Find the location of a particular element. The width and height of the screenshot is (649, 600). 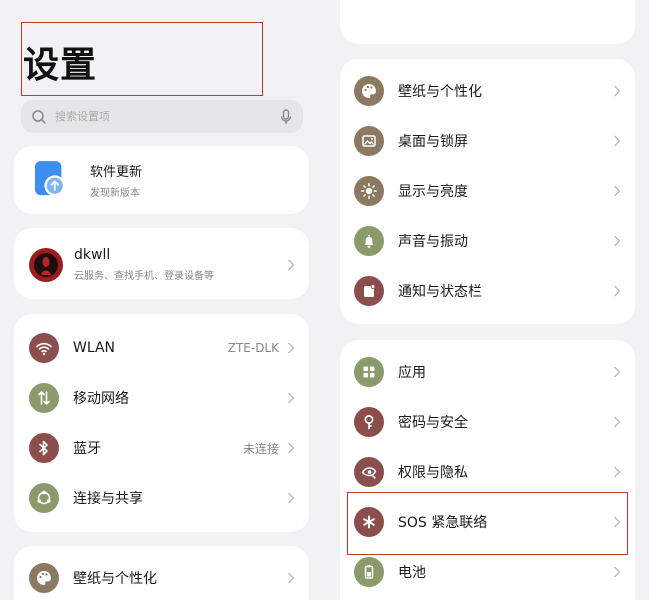

bluetooth-icon is located at coordinates (44, 448).